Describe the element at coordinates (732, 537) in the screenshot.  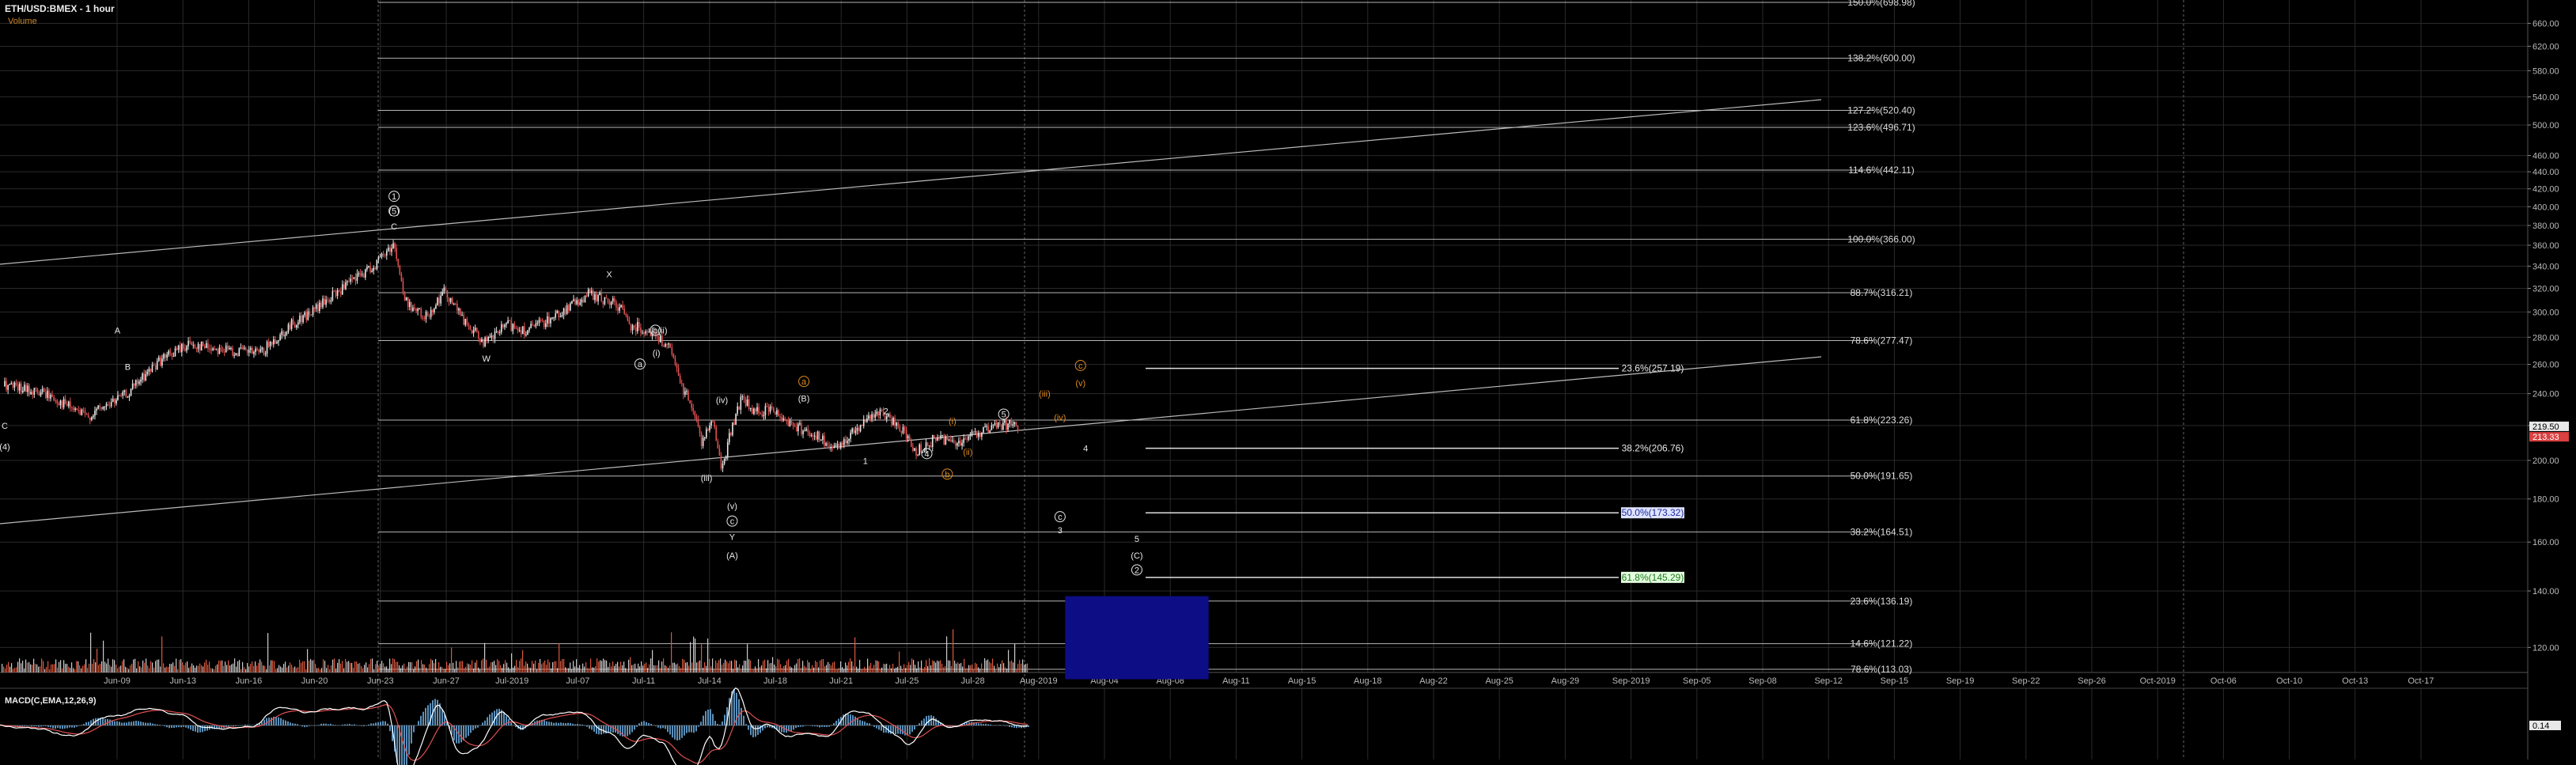
I see `wave-label: Y` at that location.